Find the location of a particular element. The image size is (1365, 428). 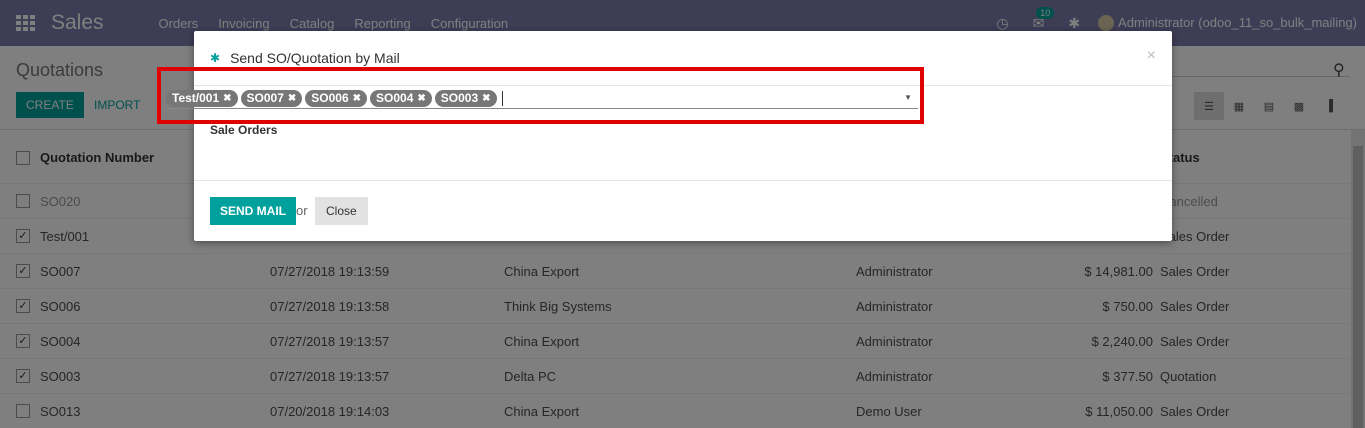

dropdown-caret-icon: ▼ is located at coordinates (908, 97).